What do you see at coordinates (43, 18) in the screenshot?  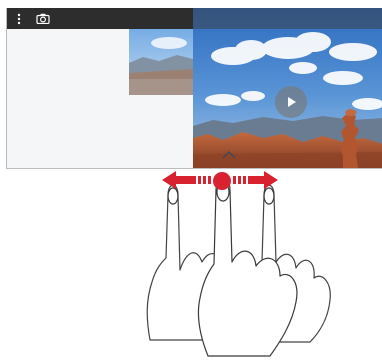 I see `camera-icon` at bounding box center [43, 18].